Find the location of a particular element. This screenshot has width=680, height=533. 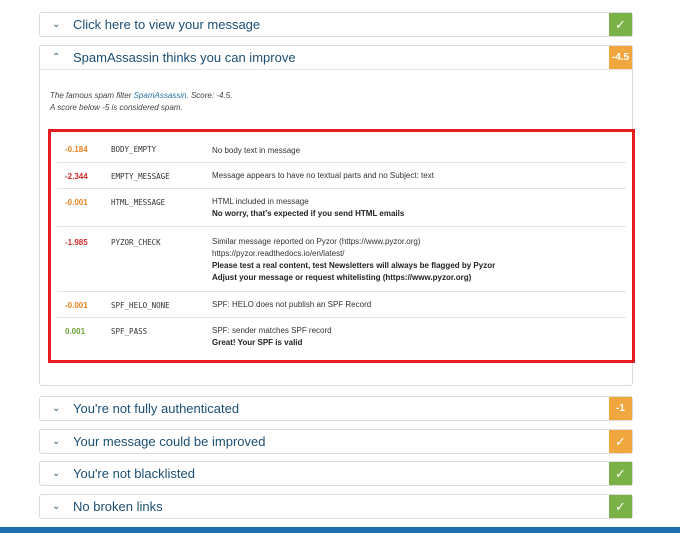

panel-blacklist: ⌄ You're not blacklisted ✓ is located at coordinates (336, 473).